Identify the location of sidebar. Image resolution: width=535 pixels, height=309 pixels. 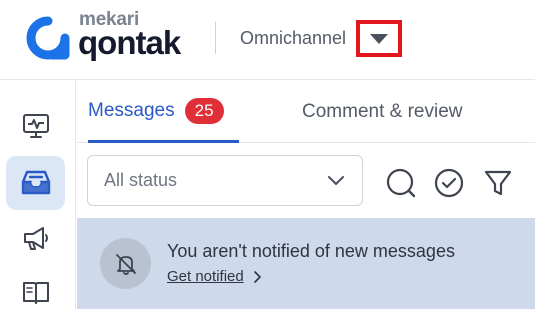
(38, 195).